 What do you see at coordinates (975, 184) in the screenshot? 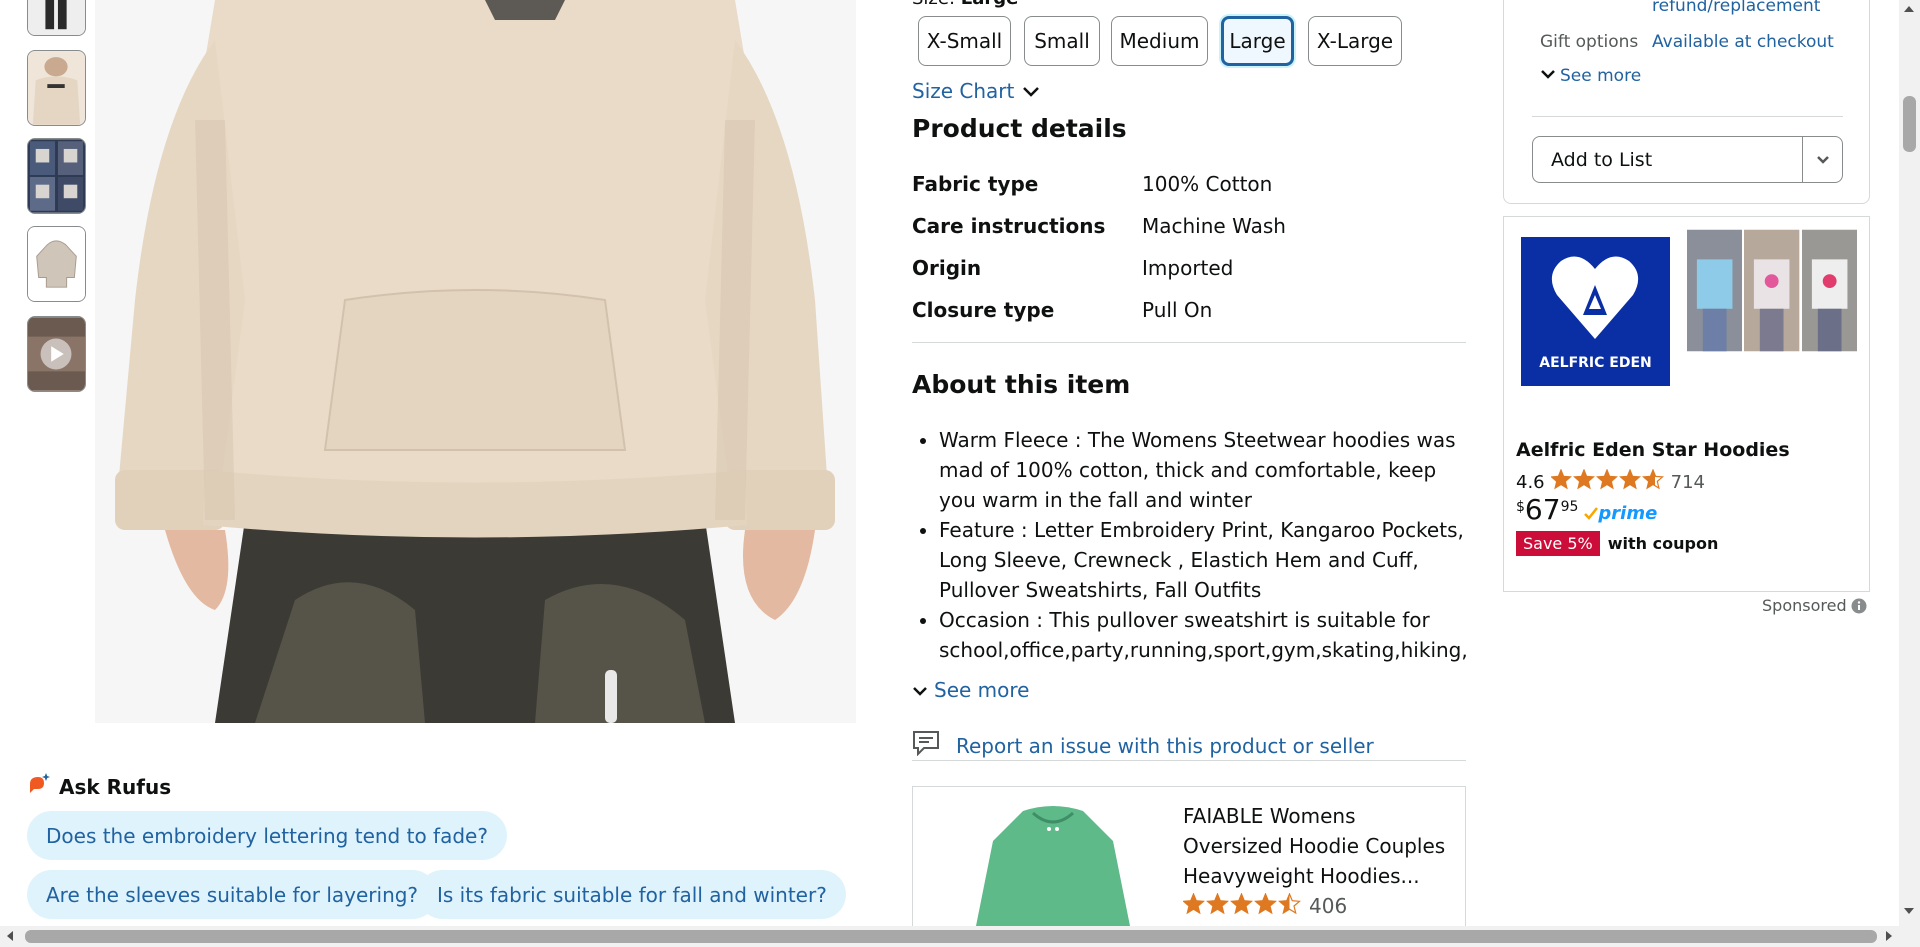
I see `detail-key: Fabric type` at bounding box center [975, 184].